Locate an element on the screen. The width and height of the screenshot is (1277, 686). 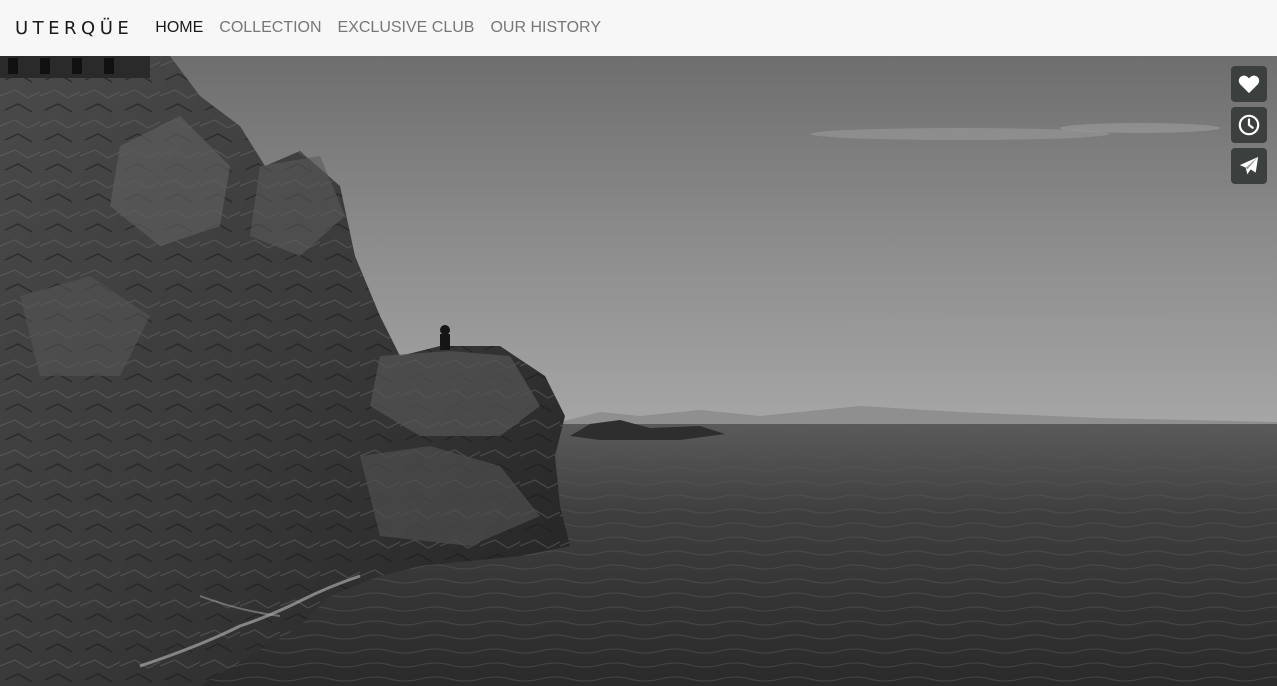
paper-plane-icon is located at coordinates (1249, 165).